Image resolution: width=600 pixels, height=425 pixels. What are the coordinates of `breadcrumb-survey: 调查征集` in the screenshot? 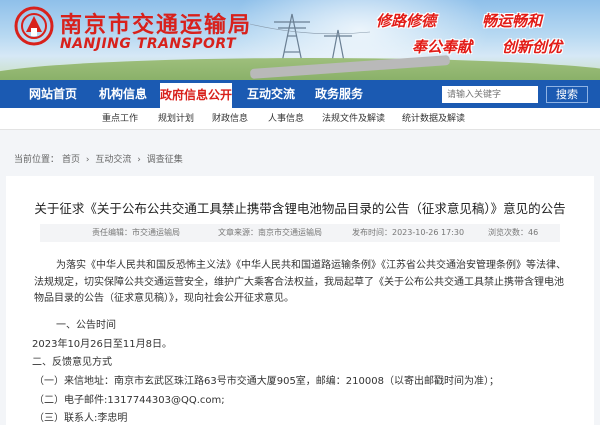 It's located at (165, 160).